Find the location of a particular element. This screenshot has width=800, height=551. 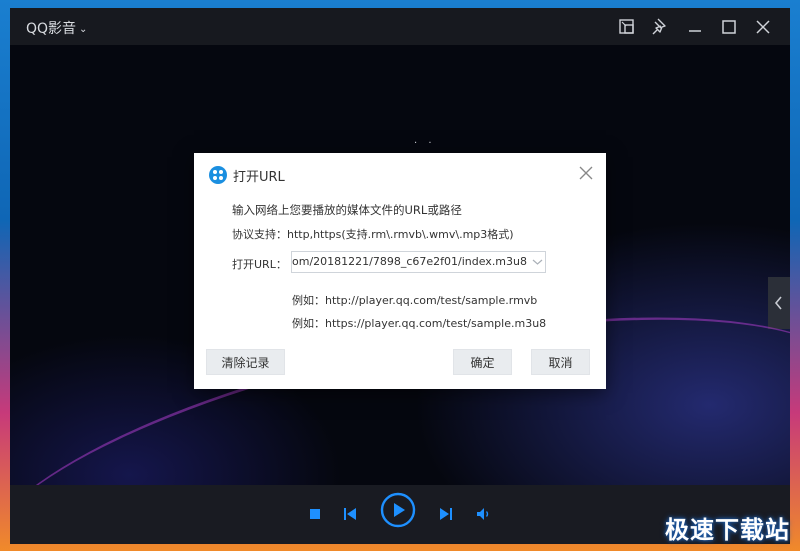

mini-mode-button is located at coordinates (627, 27).